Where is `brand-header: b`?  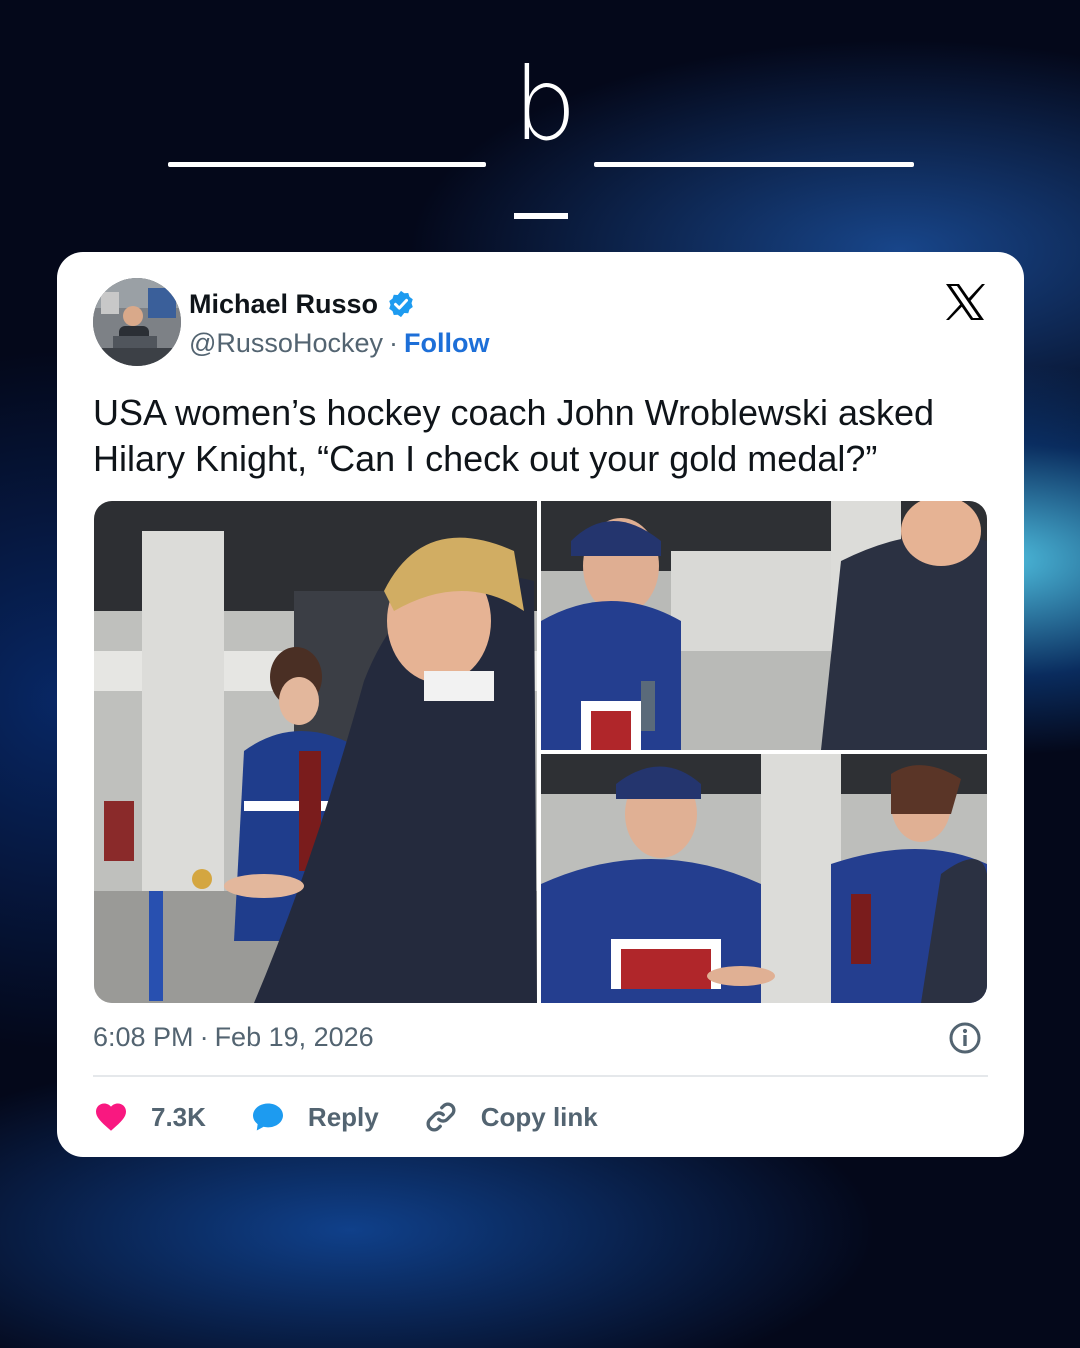 brand-header: b is located at coordinates (540, 132).